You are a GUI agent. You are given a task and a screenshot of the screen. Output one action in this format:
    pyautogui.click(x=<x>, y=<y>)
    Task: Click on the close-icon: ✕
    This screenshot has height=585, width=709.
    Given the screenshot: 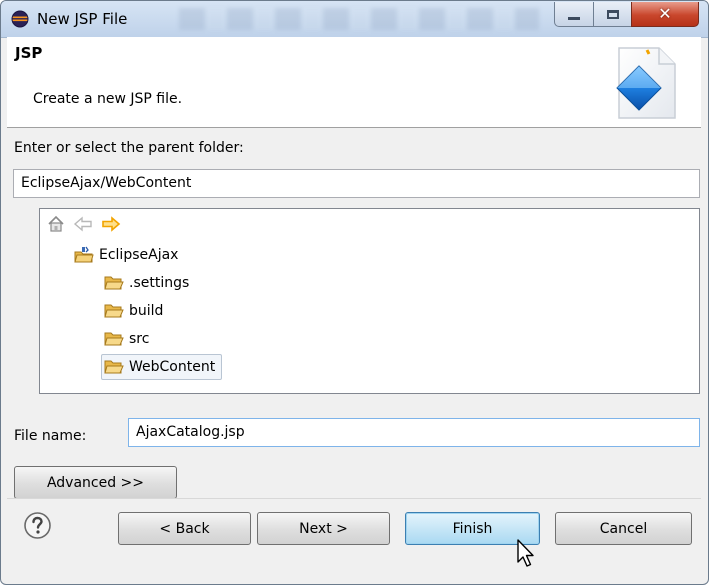 What is the action you would take?
    pyautogui.click(x=665, y=13)
    